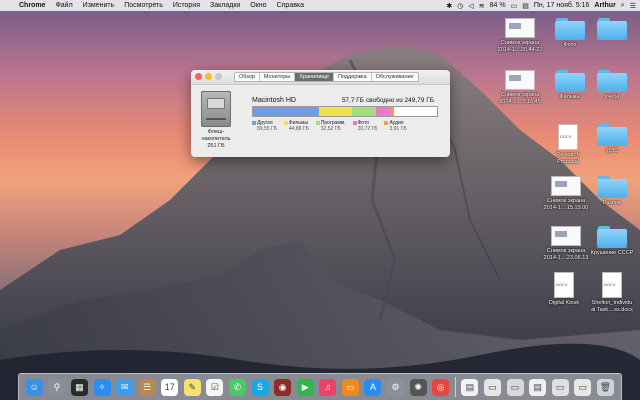 This screenshot has height=400, width=640. Describe the element at coordinates (353, 77) in the screenshot. I see `tab-support: Поддержка` at that location.